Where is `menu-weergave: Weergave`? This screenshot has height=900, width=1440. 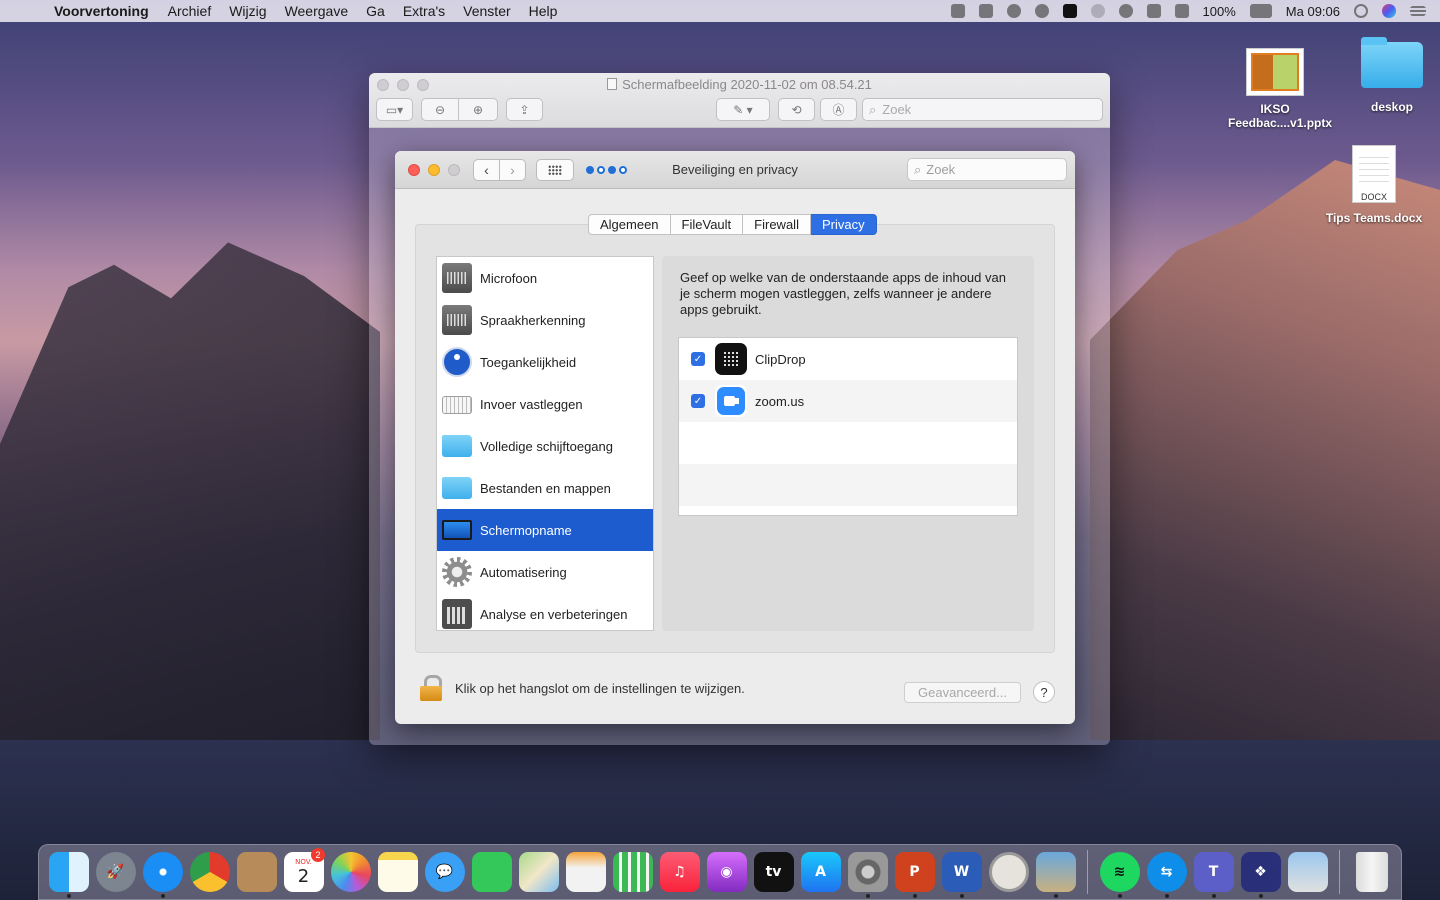 menu-weergave: Weergave is located at coordinates (317, 11).